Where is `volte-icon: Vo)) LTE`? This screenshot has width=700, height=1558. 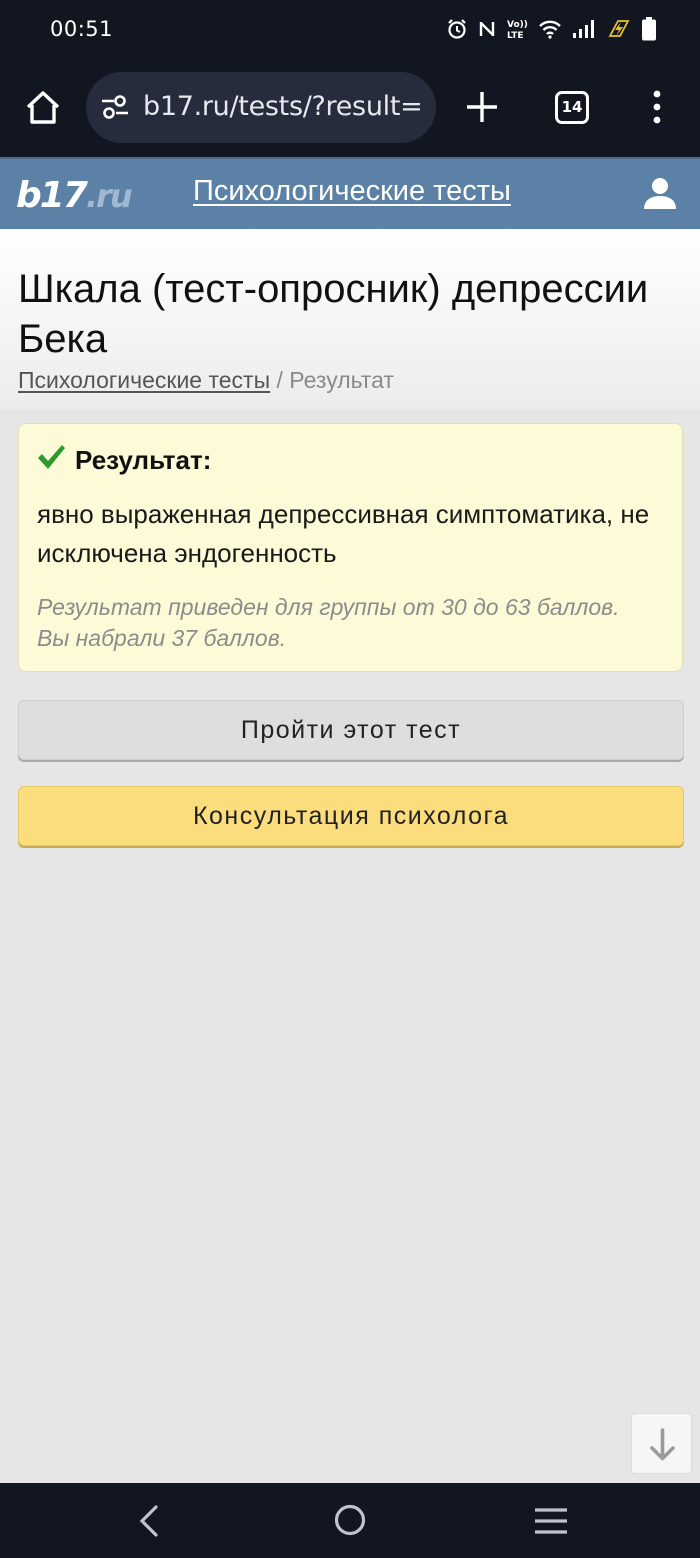 volte-icon: Vo)) LTE is located at coordinates (517, 29).